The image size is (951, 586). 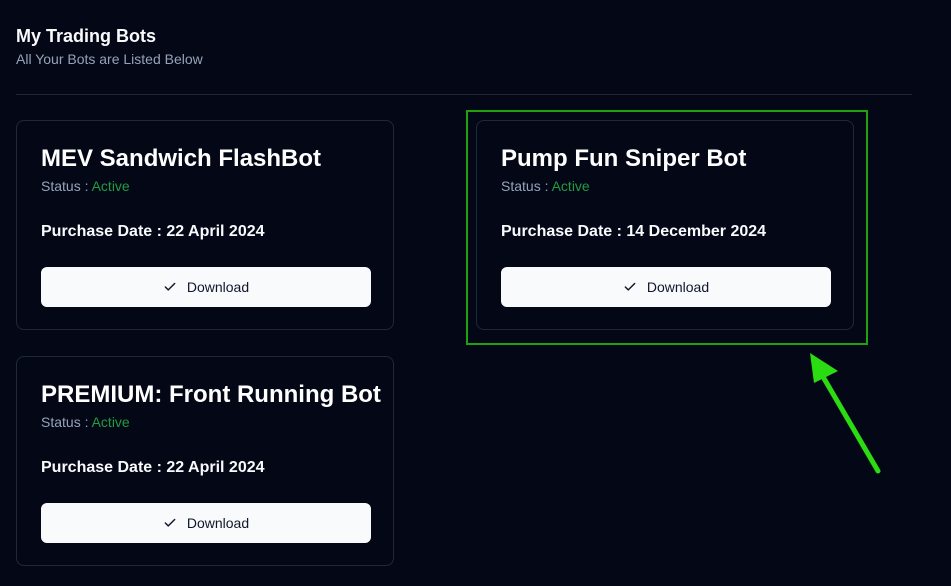 What do you see at coordinates (696, 231) in the screenshot?
I see `purchase-date-value: 14 December 2024` at bounding box center [696, 231].